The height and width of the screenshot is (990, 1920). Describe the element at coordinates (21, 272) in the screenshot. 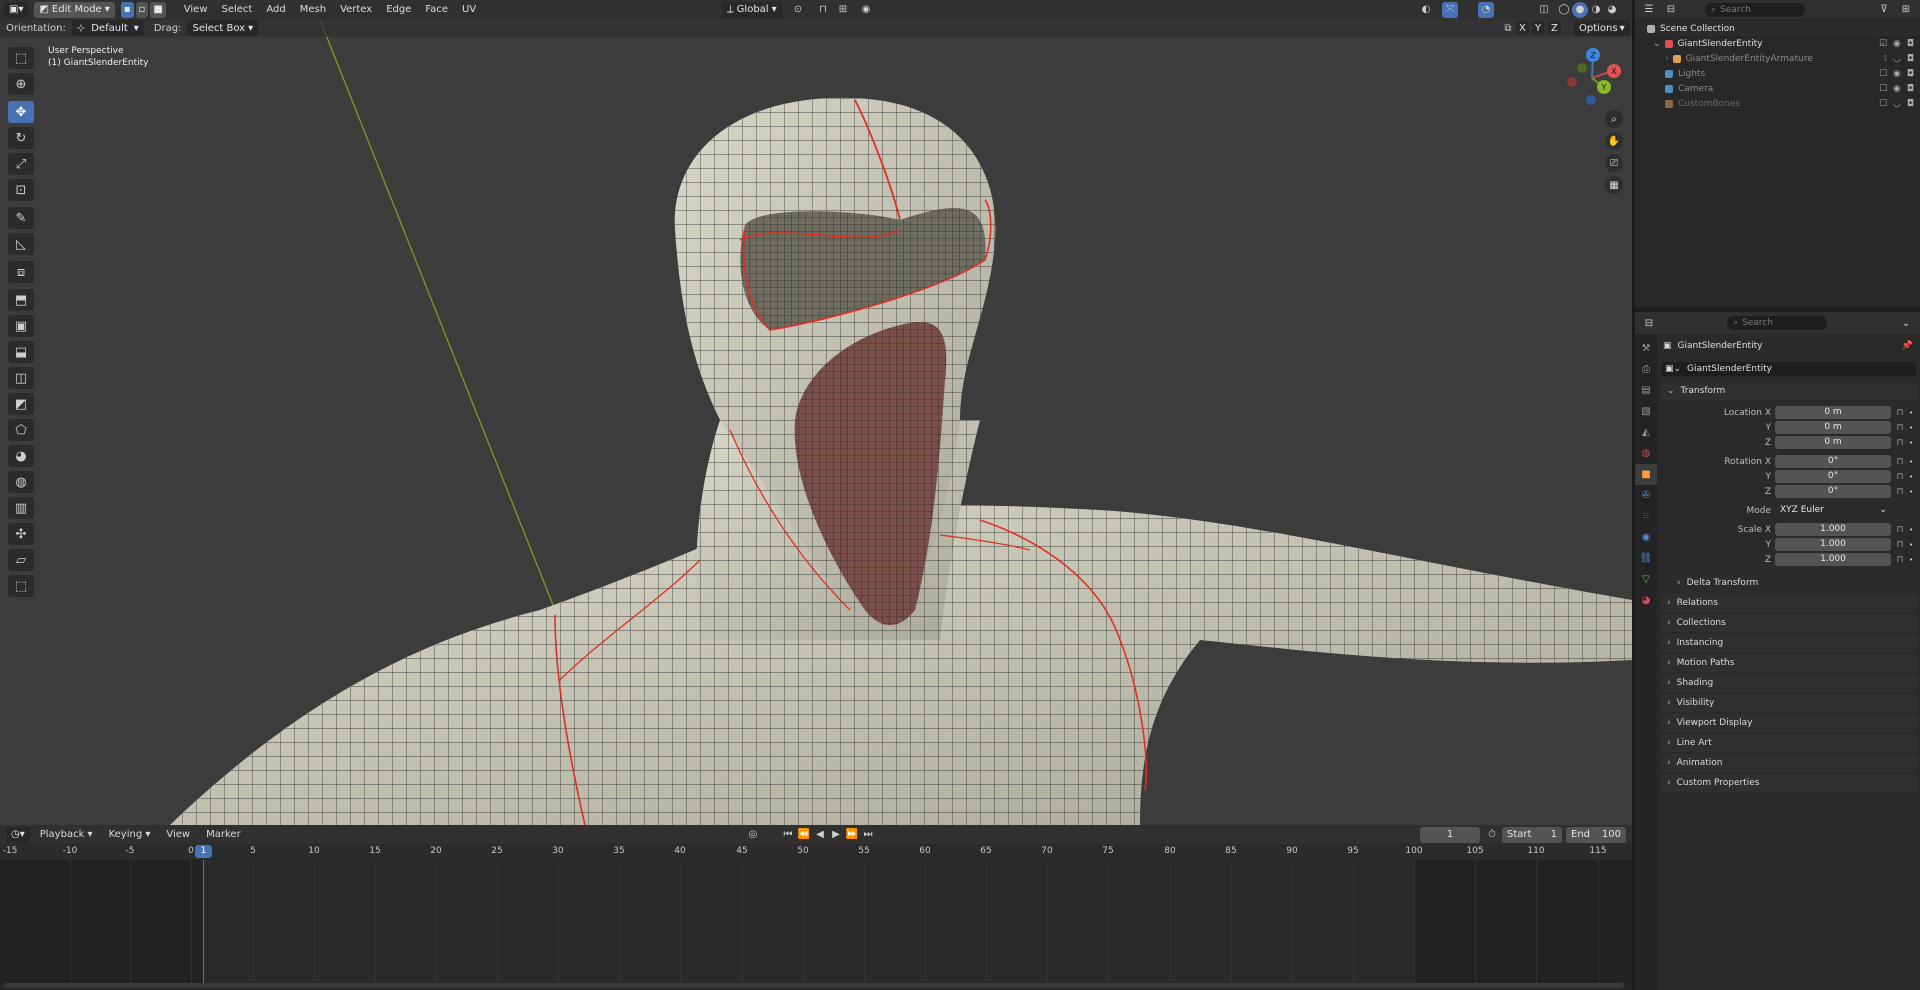

I see `add-cube-tool: ⧈` at that location.